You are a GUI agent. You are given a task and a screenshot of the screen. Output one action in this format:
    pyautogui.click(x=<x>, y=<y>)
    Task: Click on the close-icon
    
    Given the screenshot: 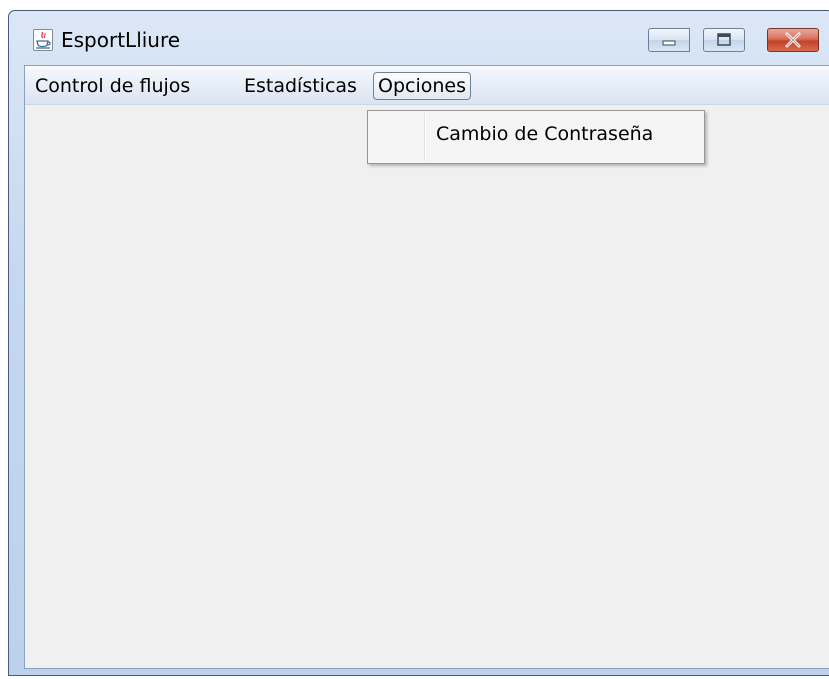 What is the action you would take?
    pyautogui.click(x=793, y=40)
    